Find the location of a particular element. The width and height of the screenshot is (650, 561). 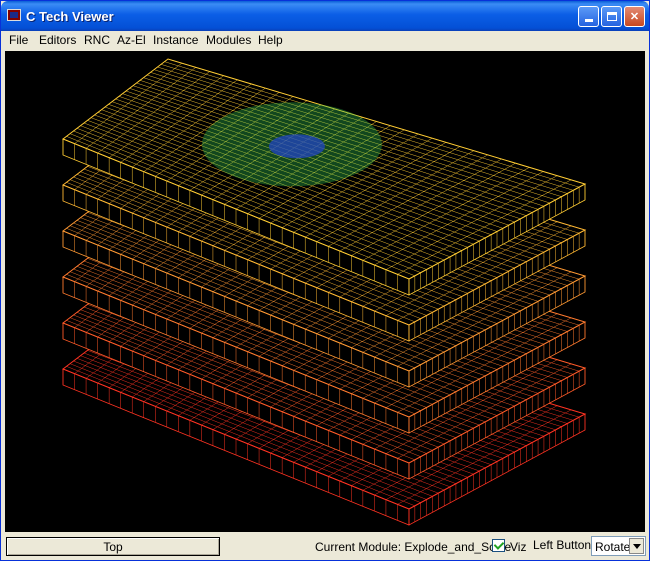

blue-region is located at coordinates (296, 146).